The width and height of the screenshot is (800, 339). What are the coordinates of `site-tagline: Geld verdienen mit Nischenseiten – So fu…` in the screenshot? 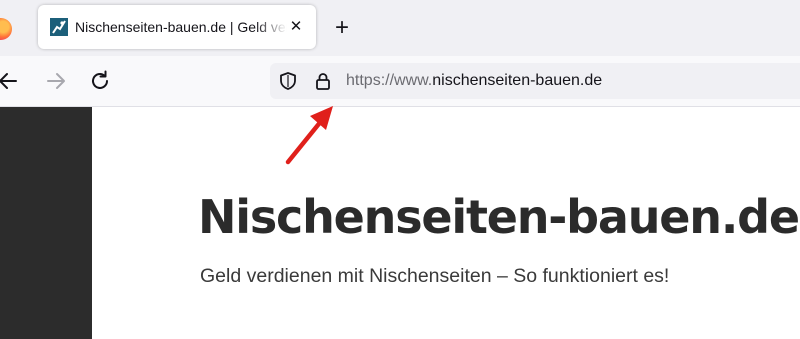 It's located at (435, 276).